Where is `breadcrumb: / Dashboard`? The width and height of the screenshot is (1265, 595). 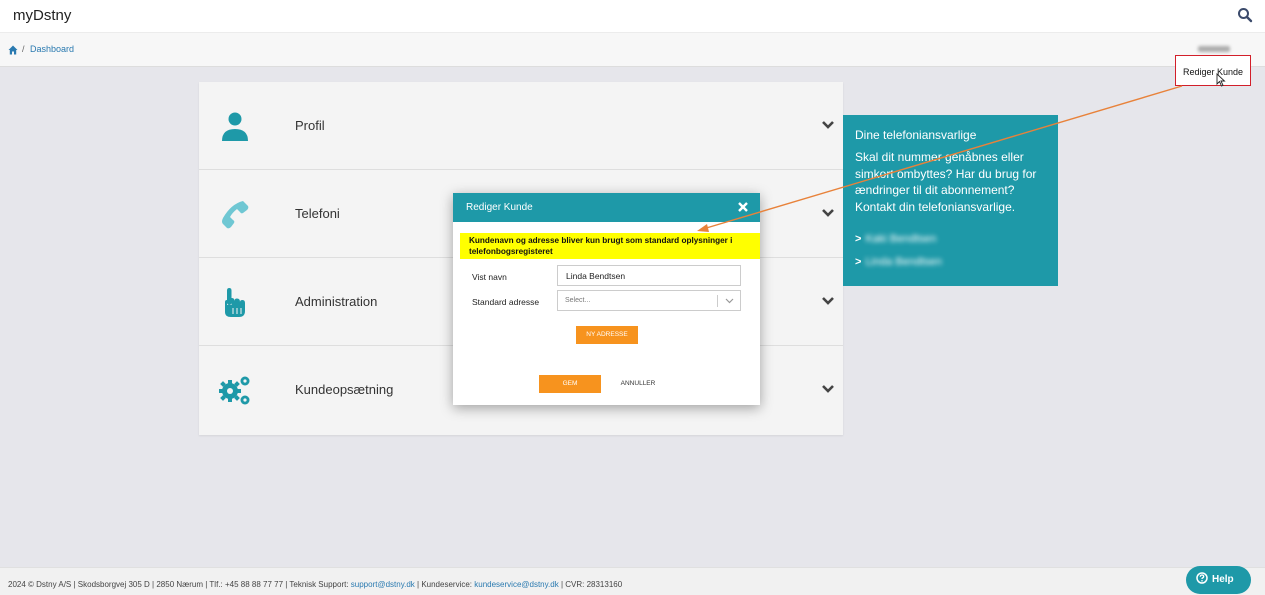
breadcrumb: / Dashboard is located at coordinates (632, 50).